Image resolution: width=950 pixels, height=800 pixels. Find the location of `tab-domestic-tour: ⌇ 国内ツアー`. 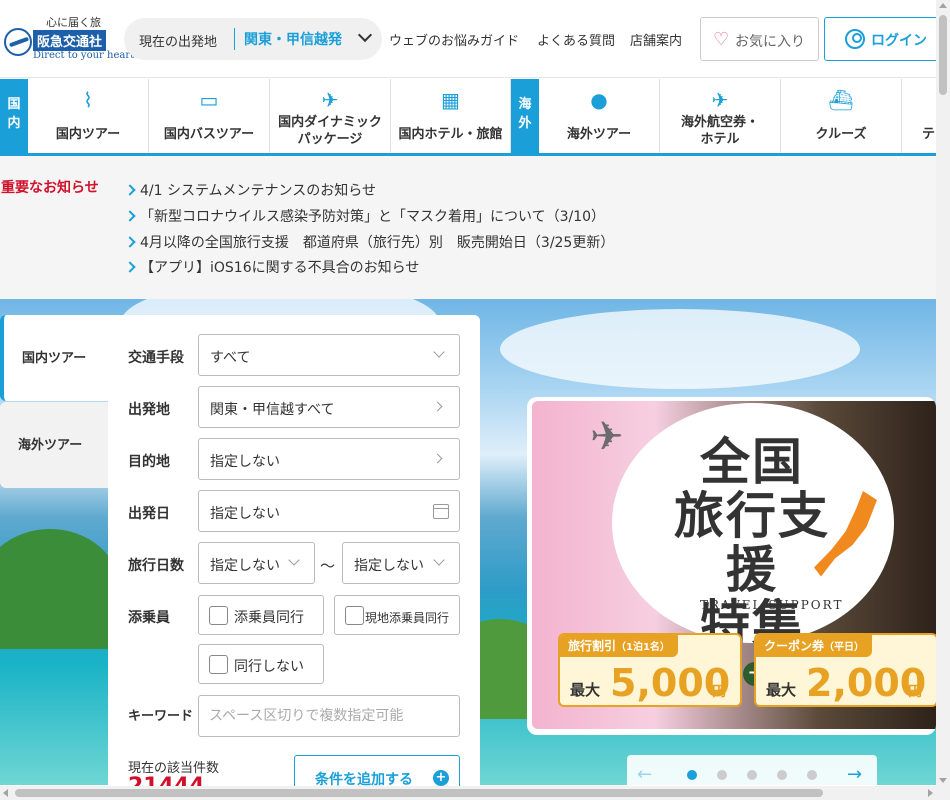

tab-domestic-tour: ⌇ 国内ツアー is located at coordinates (88, 116).